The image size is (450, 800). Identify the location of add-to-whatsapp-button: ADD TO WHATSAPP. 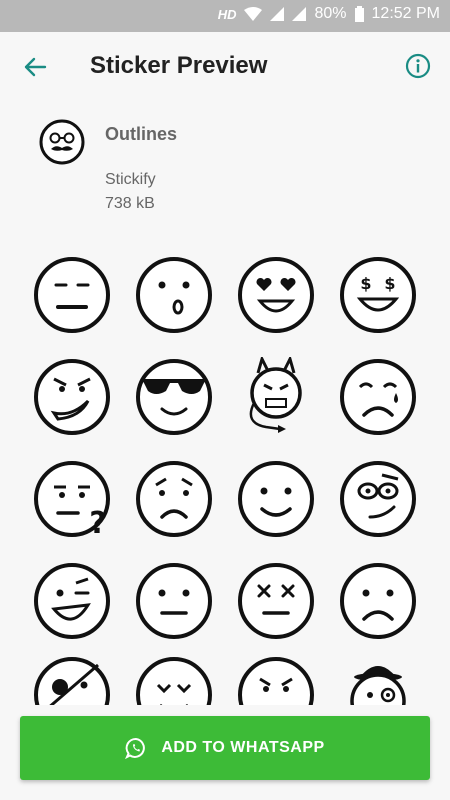
(225, 748).